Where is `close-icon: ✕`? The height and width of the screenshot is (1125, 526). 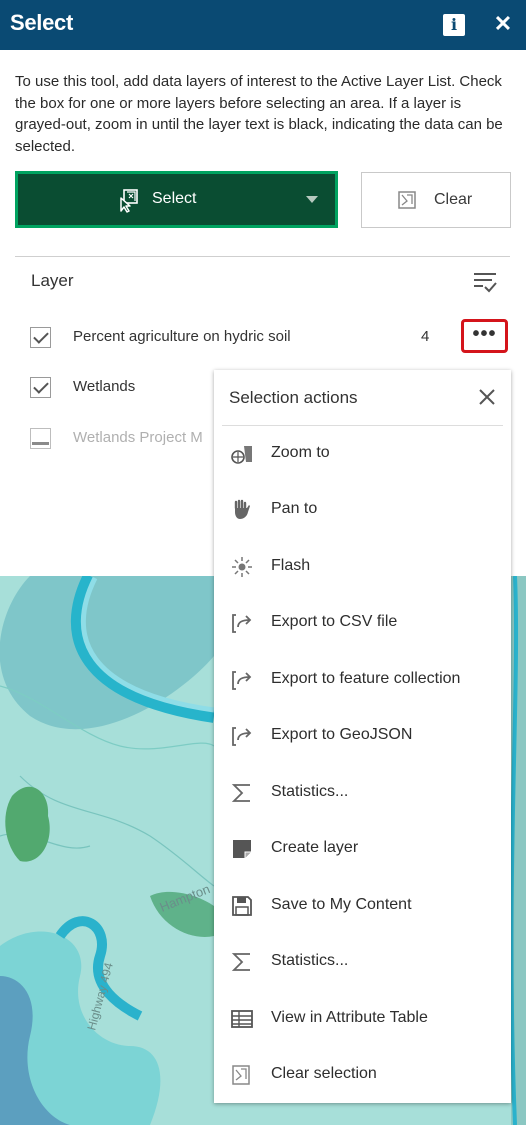 close-icon: ✕ is located at coordinates (503, 24).